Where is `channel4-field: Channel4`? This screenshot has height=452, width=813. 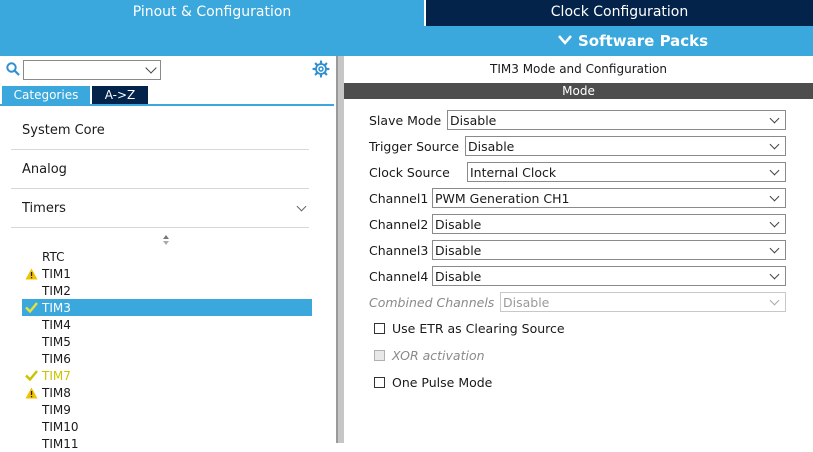 channel4-field: Channel4 is located at coordinates (398, 276).